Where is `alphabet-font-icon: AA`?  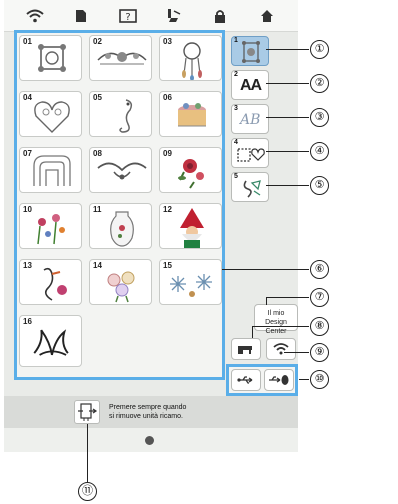
alphabet-font-icon: AA is located at coordinates (251, 85).